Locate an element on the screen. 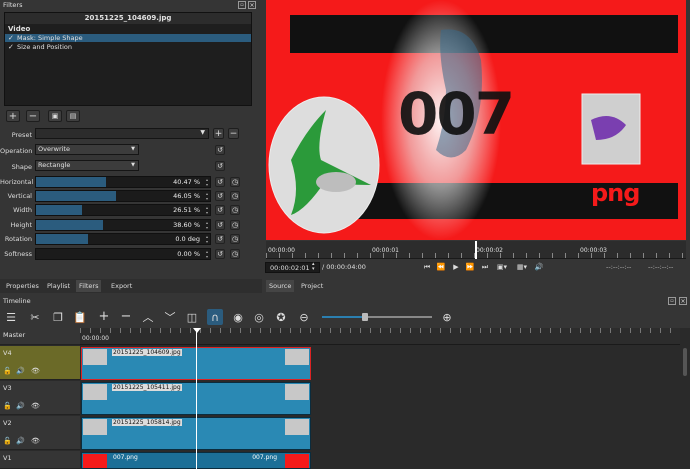  remove-filter-button: − is located at coordinates (33, 116).